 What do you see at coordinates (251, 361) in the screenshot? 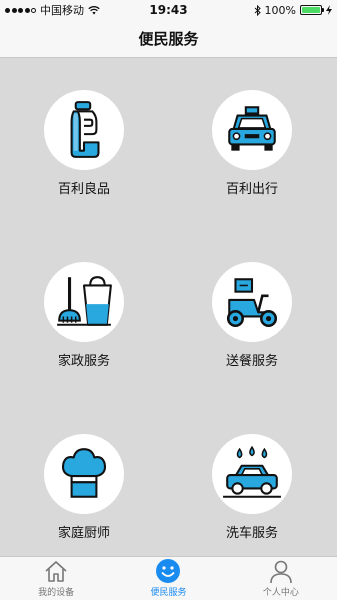
I see `service-label: 送餐服务` at bounding box center [251, 361].